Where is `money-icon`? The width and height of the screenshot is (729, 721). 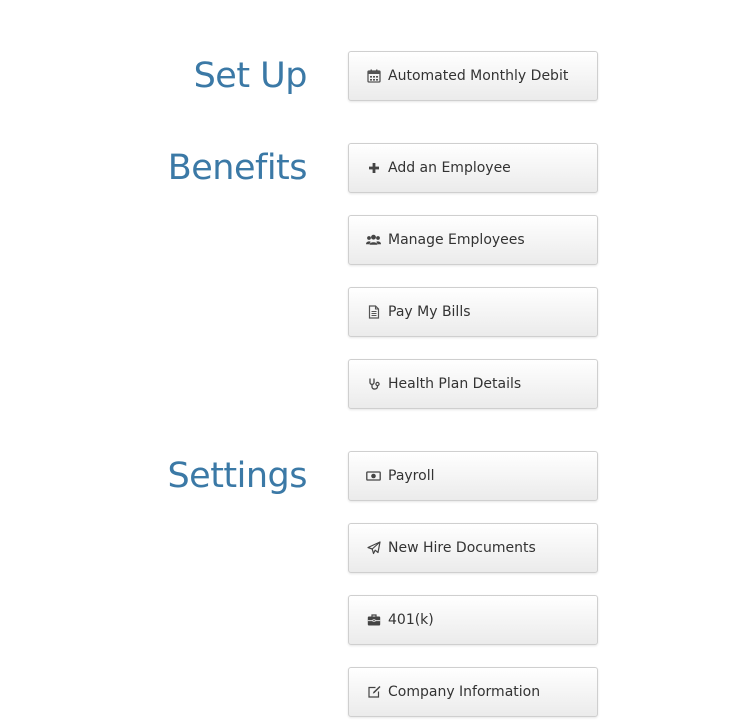
money-icon is located at coordinates (373, 476).